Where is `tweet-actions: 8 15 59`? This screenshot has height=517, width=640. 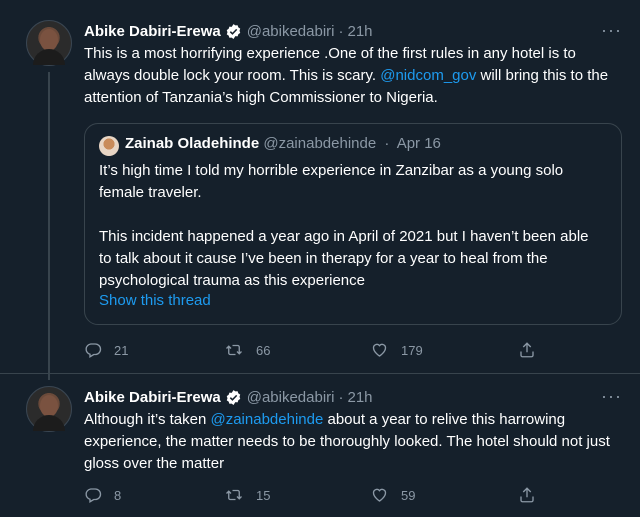 tweet-actions: 8 15 59 is located at coordinates (314, 496).